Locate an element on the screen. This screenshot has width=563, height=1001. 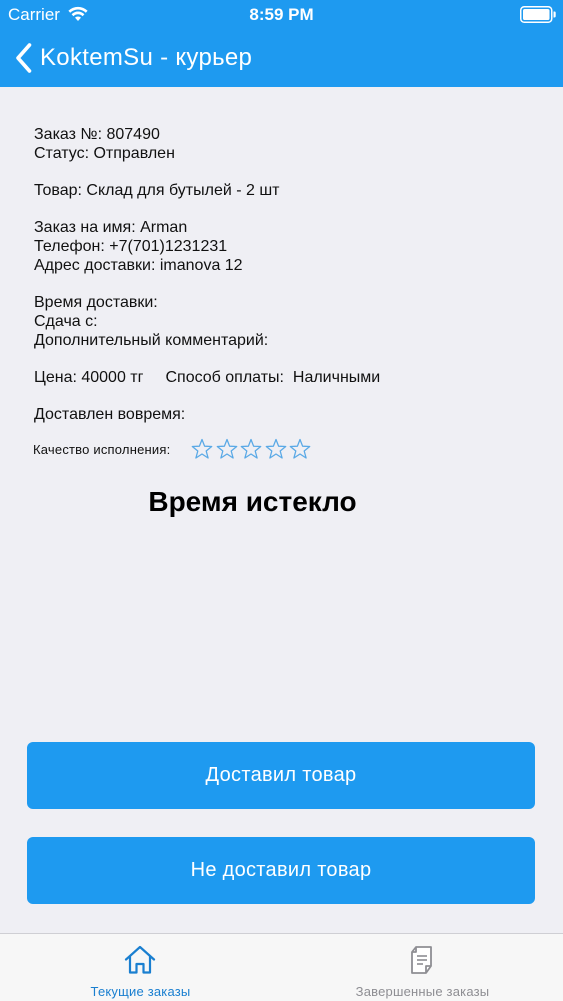
not-delivered-button: Не доставил товар is located at coordinates (281, 870).